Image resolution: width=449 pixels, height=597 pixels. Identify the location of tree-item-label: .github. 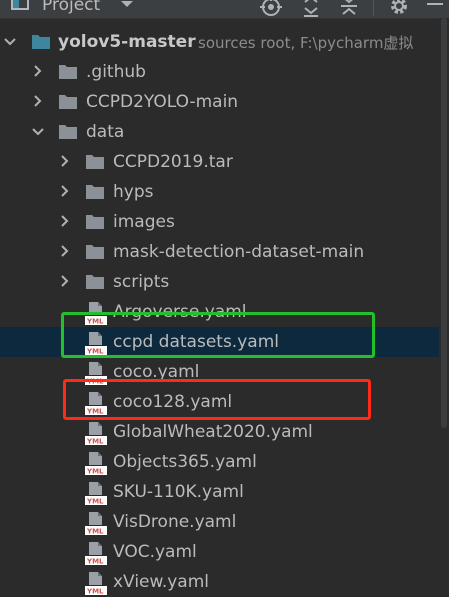
(116, 72).